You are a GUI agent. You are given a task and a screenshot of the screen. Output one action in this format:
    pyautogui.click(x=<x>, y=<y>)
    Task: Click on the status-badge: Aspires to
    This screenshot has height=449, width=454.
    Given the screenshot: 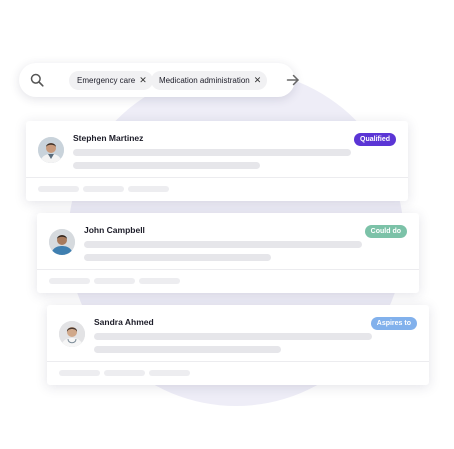 What is the action you would take?
    pyautogui.click(x=393, y=323)
    